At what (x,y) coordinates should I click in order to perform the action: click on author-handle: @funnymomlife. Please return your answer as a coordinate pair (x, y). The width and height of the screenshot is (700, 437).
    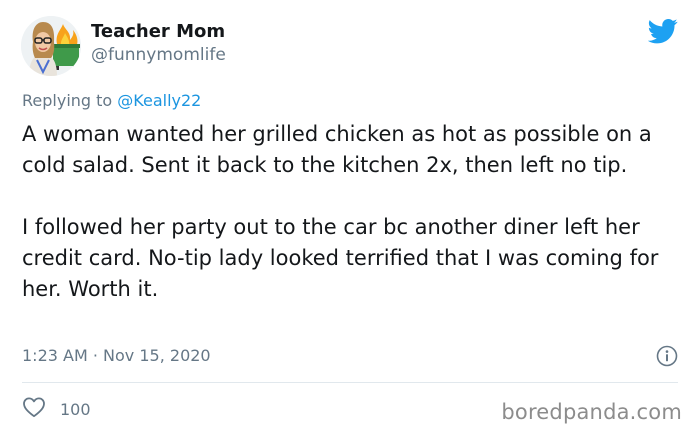
    Looking at the image, I should click on (158, 55).